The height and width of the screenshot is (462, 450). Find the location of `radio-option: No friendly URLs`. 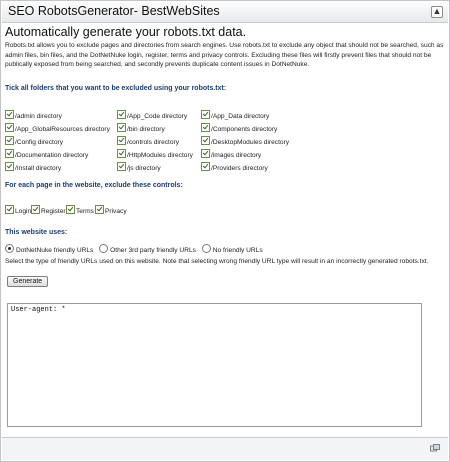

radio-option: No friendly URLs is located at coordinates (232, 249).